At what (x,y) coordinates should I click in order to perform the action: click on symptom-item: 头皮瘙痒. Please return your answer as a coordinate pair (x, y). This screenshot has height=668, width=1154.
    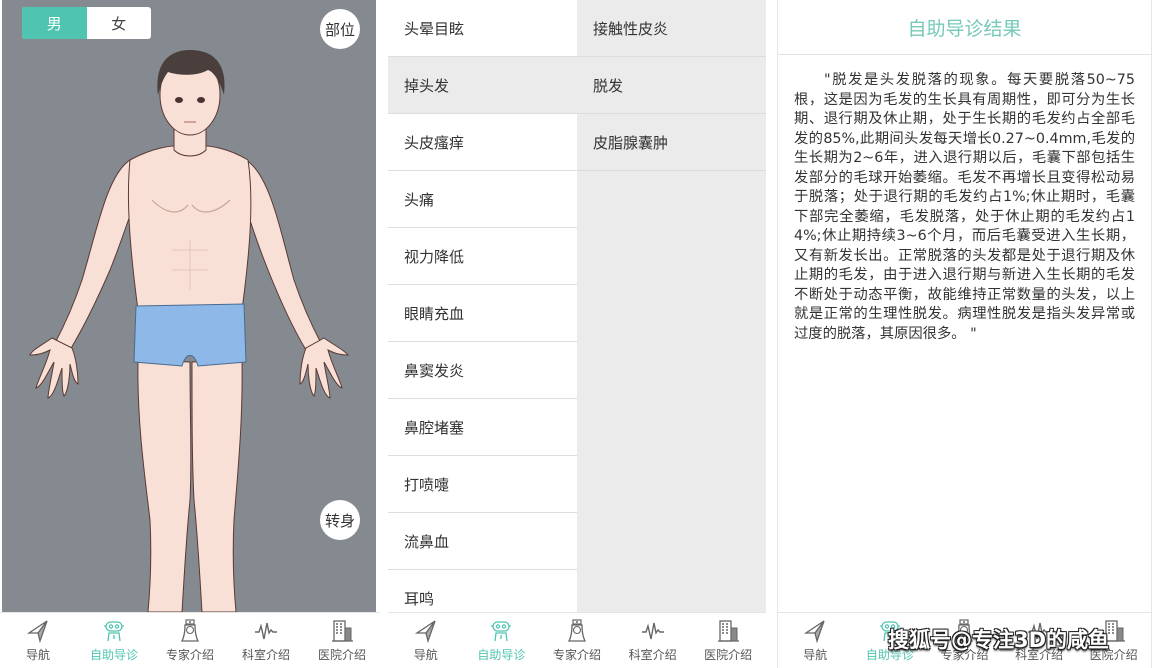
    Looking at the image, I should click on (482, 142).